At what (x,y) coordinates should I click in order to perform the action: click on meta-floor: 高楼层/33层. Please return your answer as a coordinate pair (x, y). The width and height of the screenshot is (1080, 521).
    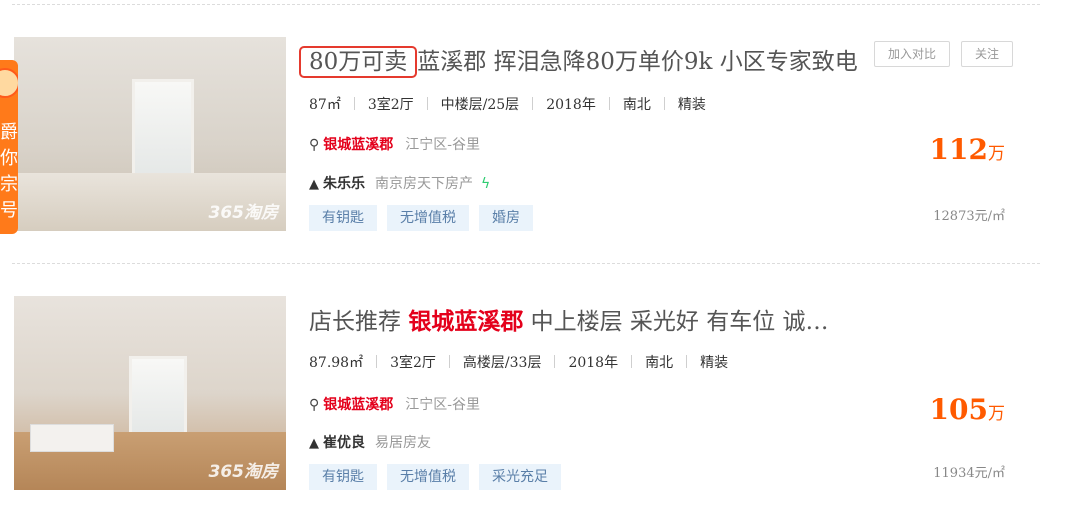
    Looking at the image, I should click on (502, 363).